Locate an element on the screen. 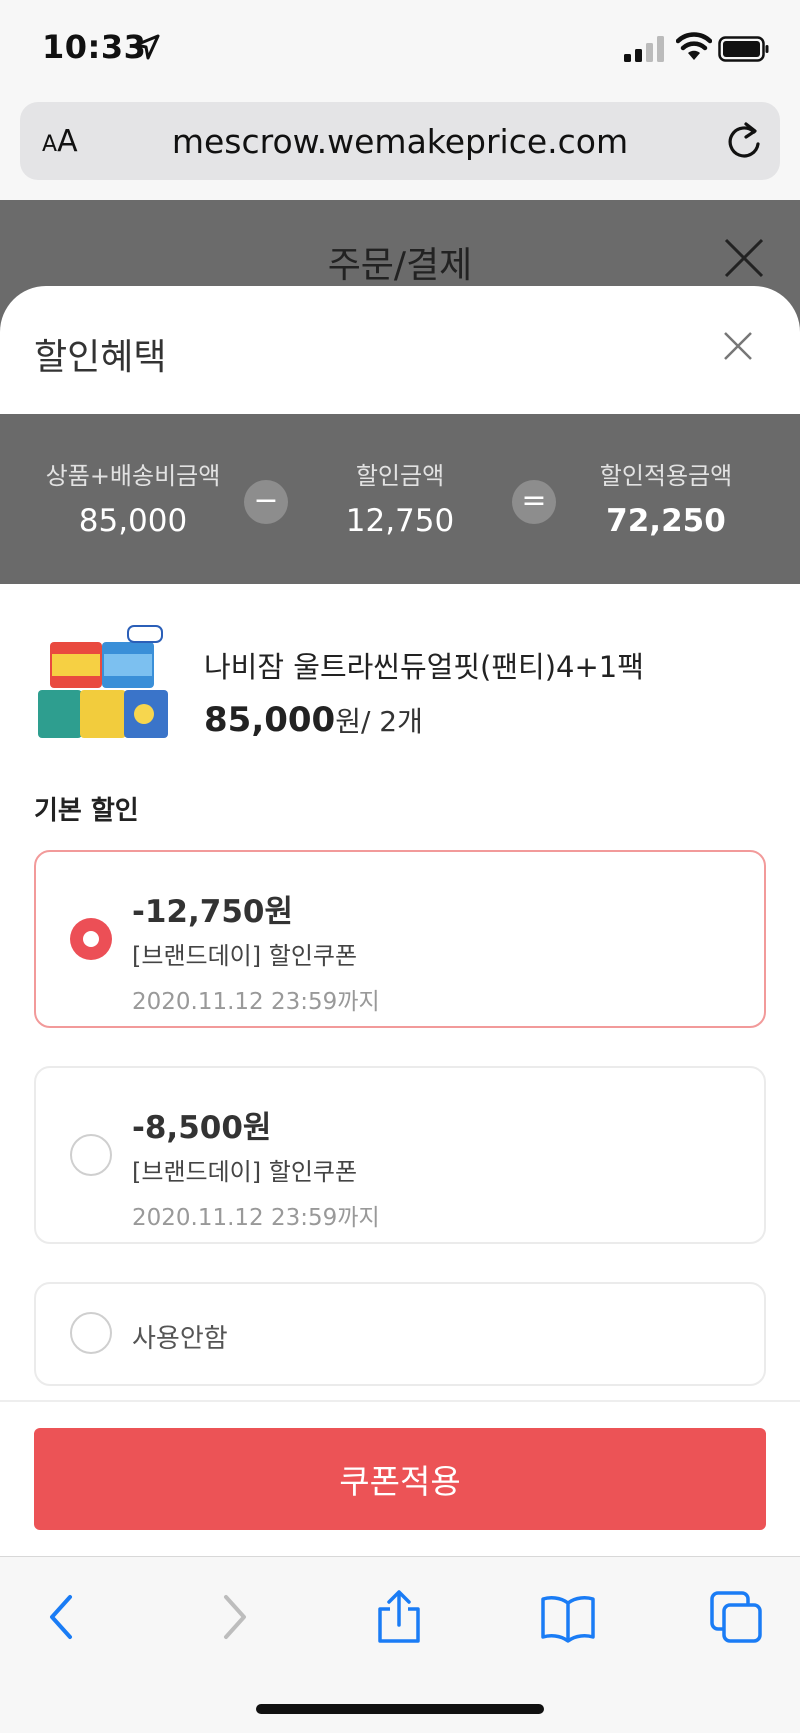 This screenshot has height=1733, width=800. status-time: 10:33 is located at coordinates (94, 47).